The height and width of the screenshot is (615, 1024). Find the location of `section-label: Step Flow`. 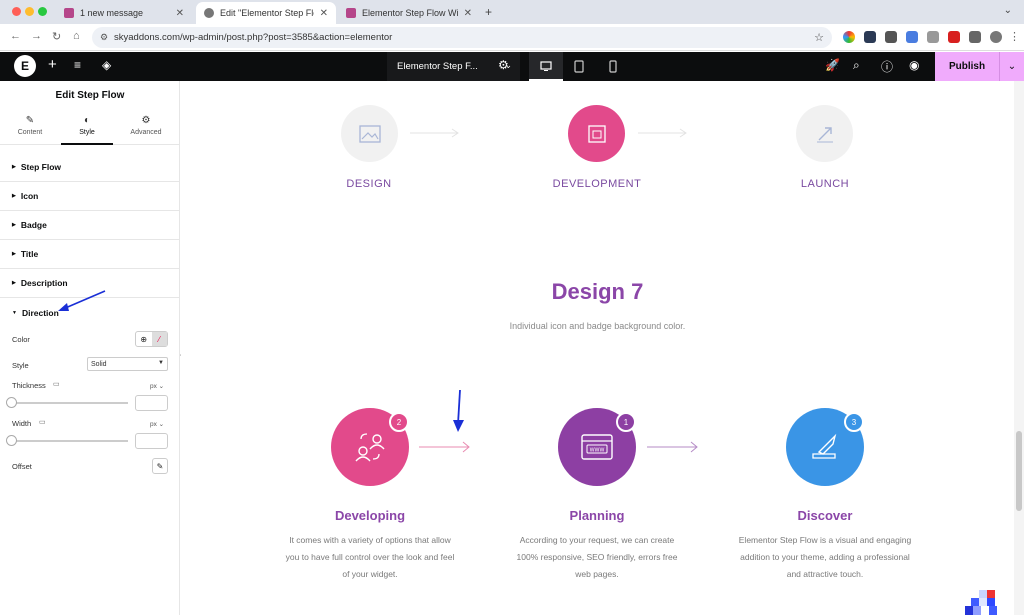

section-label: Step Flow is located at coordinates (40, 167).